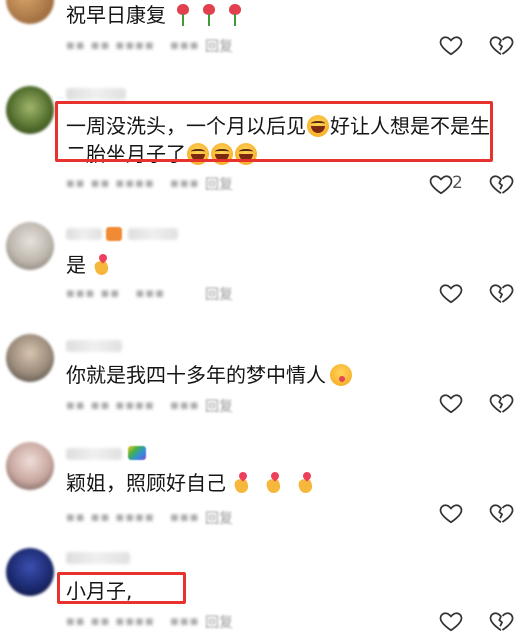  I want to click on rainbow-badge-icon, so click(137, 453).